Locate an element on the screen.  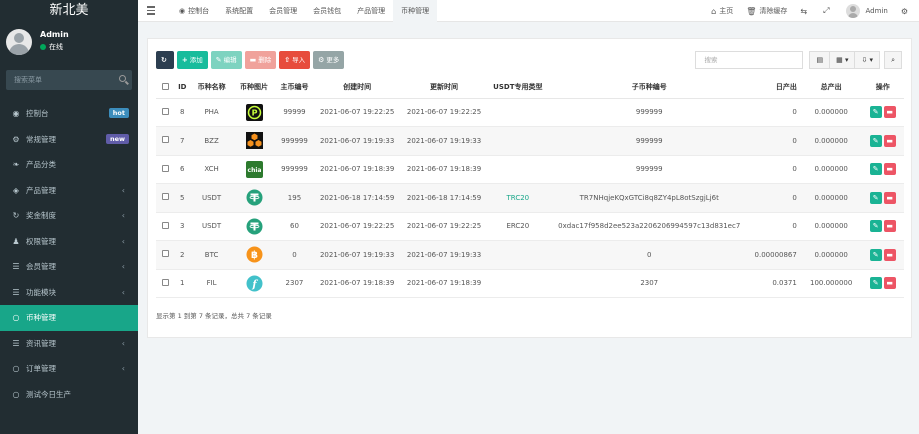
sidebar-item-5: ♟ 权限管理 ‹ is located at coordinates (69, 242).